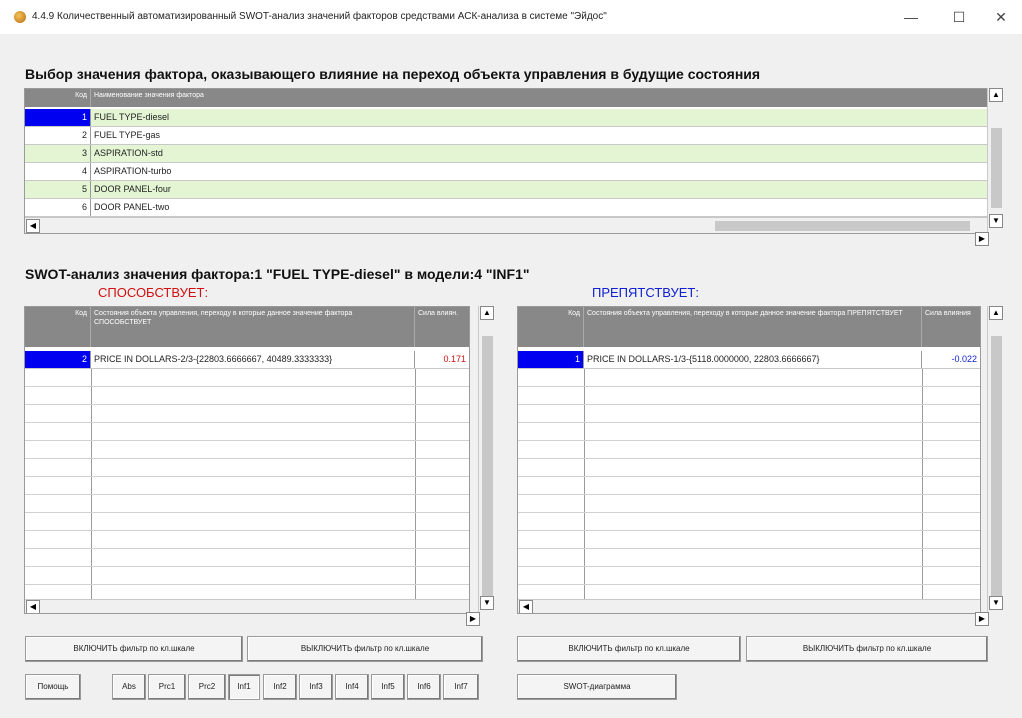 The image size is (1022, 718). I want to click on model-button-inf4: Inf4, so click(352, 687).